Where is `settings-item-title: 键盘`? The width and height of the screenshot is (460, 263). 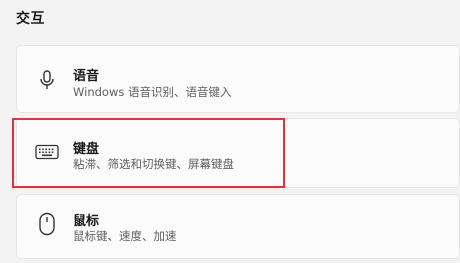
settings-item-title: 键盘 is located at coordinates (86, 149).